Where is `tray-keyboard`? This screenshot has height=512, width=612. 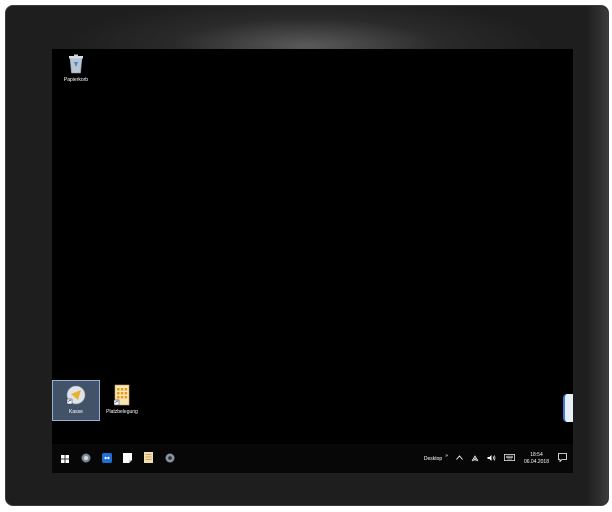
tray-keyboard is located at coordinates (509, 458).